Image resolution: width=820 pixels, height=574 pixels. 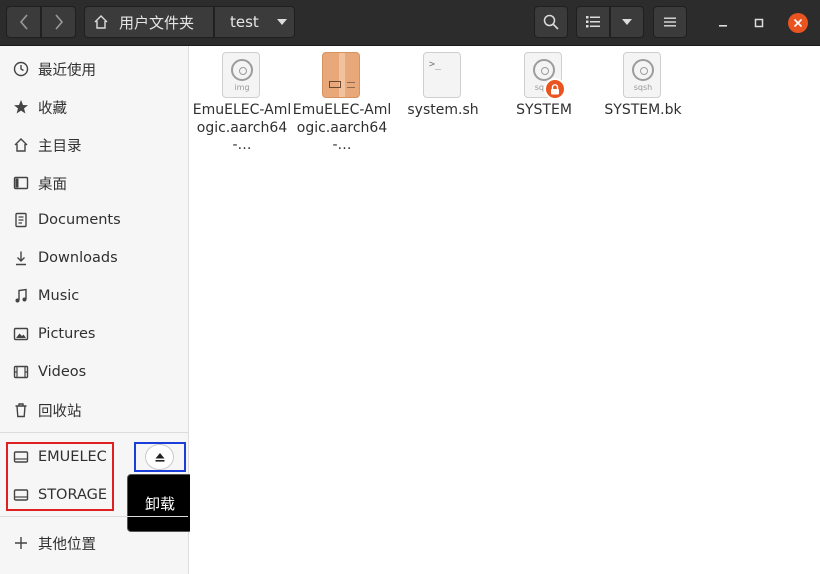 What do you see at coordinates (21, 372) in the screenshot?
I see `video-icon` at bounding box center [21, 372].